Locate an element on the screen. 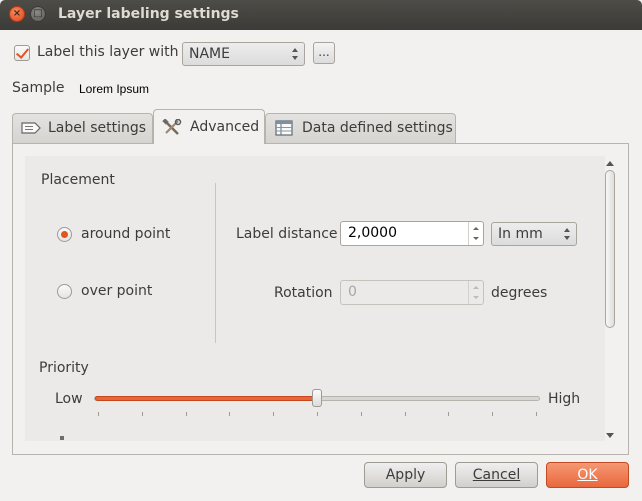 This screenshot has height=501, width=642. ok-button: OK is located at coordinates (587, 475).